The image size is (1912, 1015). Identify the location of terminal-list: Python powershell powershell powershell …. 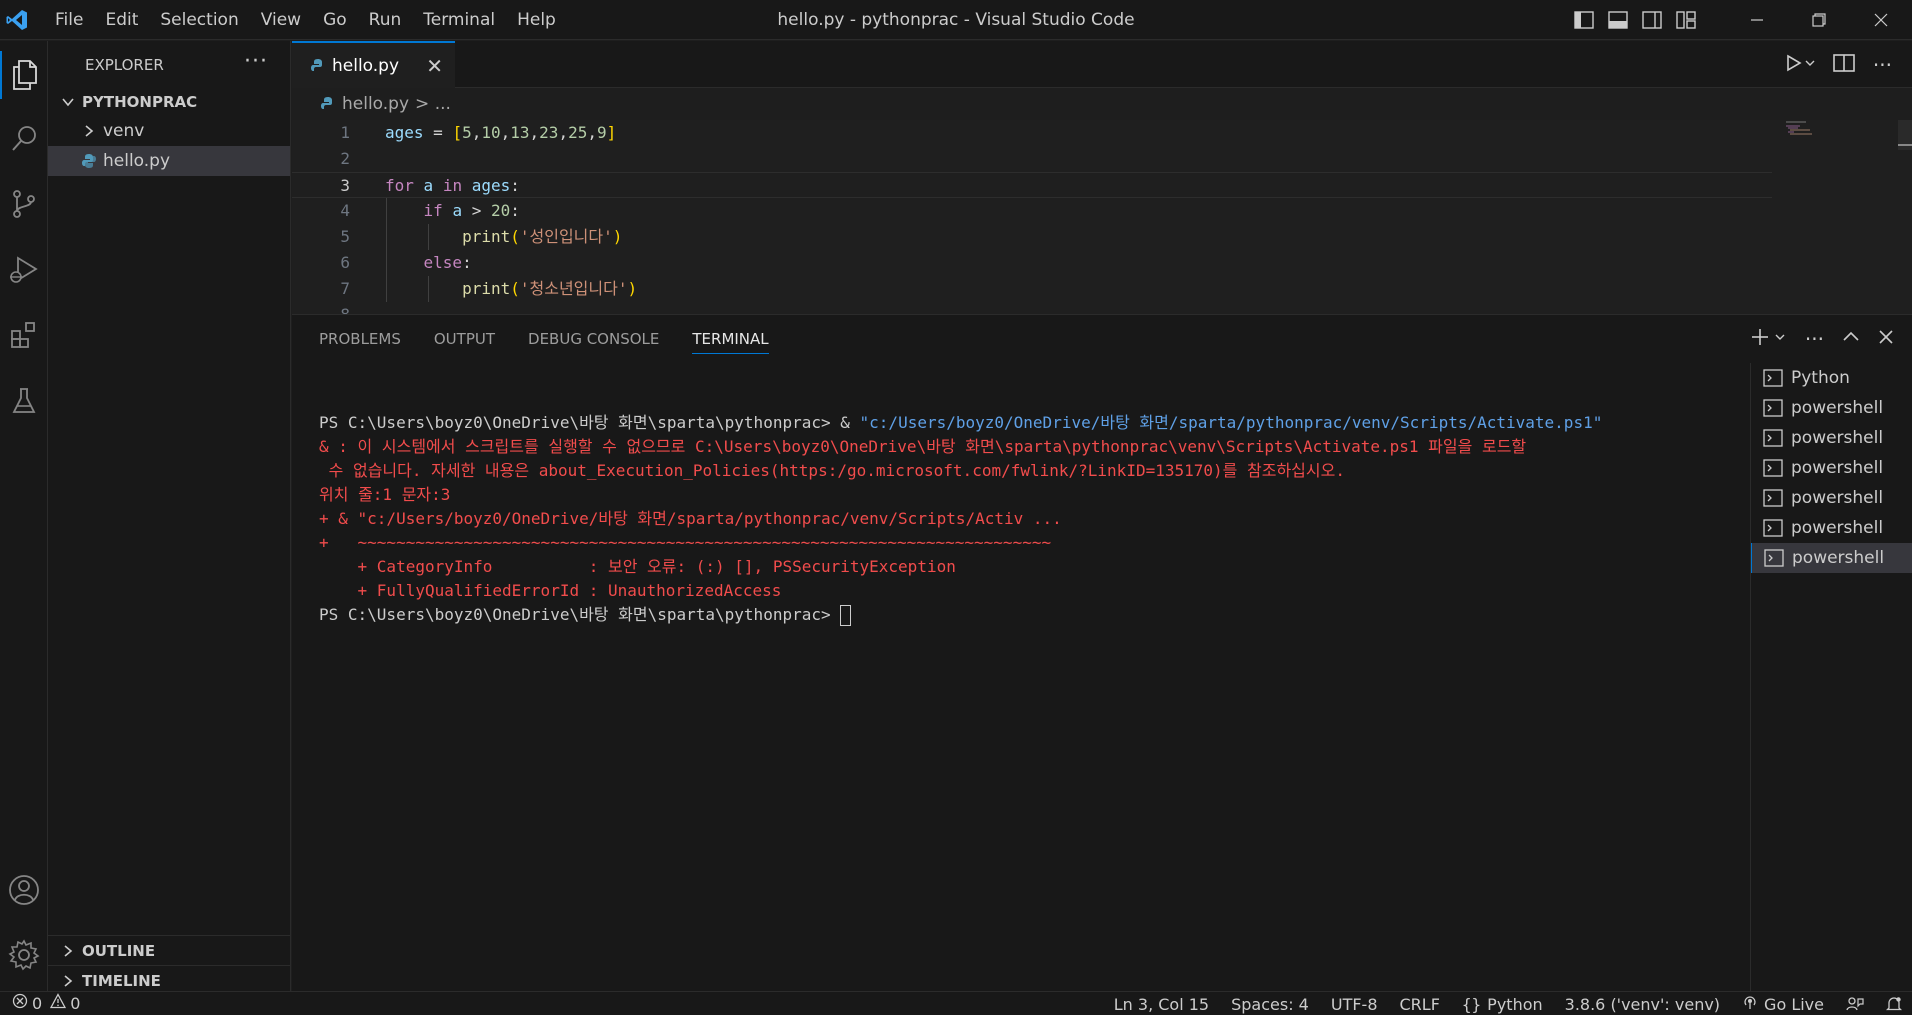
(1831, 677).